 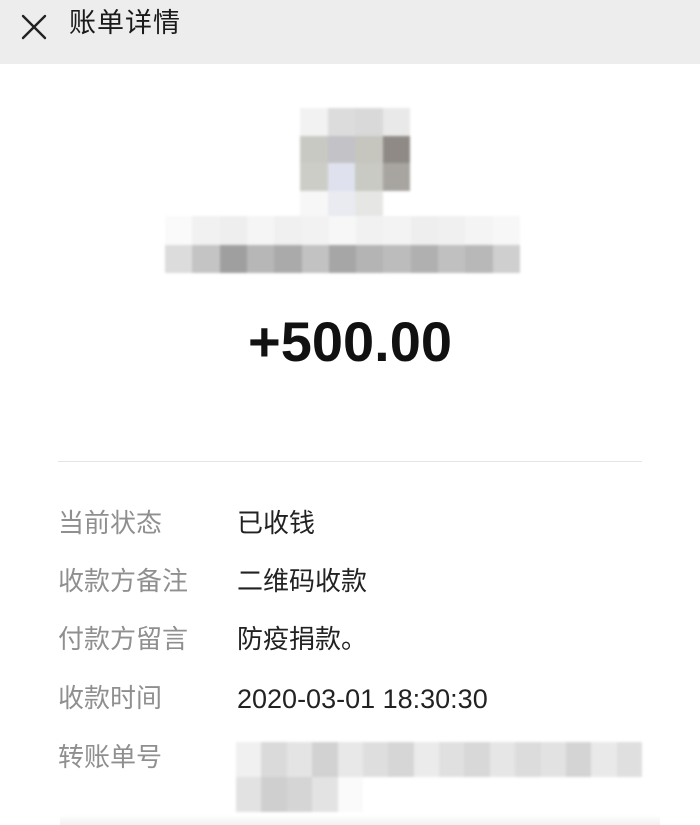 What do you see at coordinates (302, 640) in the screenshot?
I see `payer-message-value: 防疫捐款。` at bounding box center [302, 640].